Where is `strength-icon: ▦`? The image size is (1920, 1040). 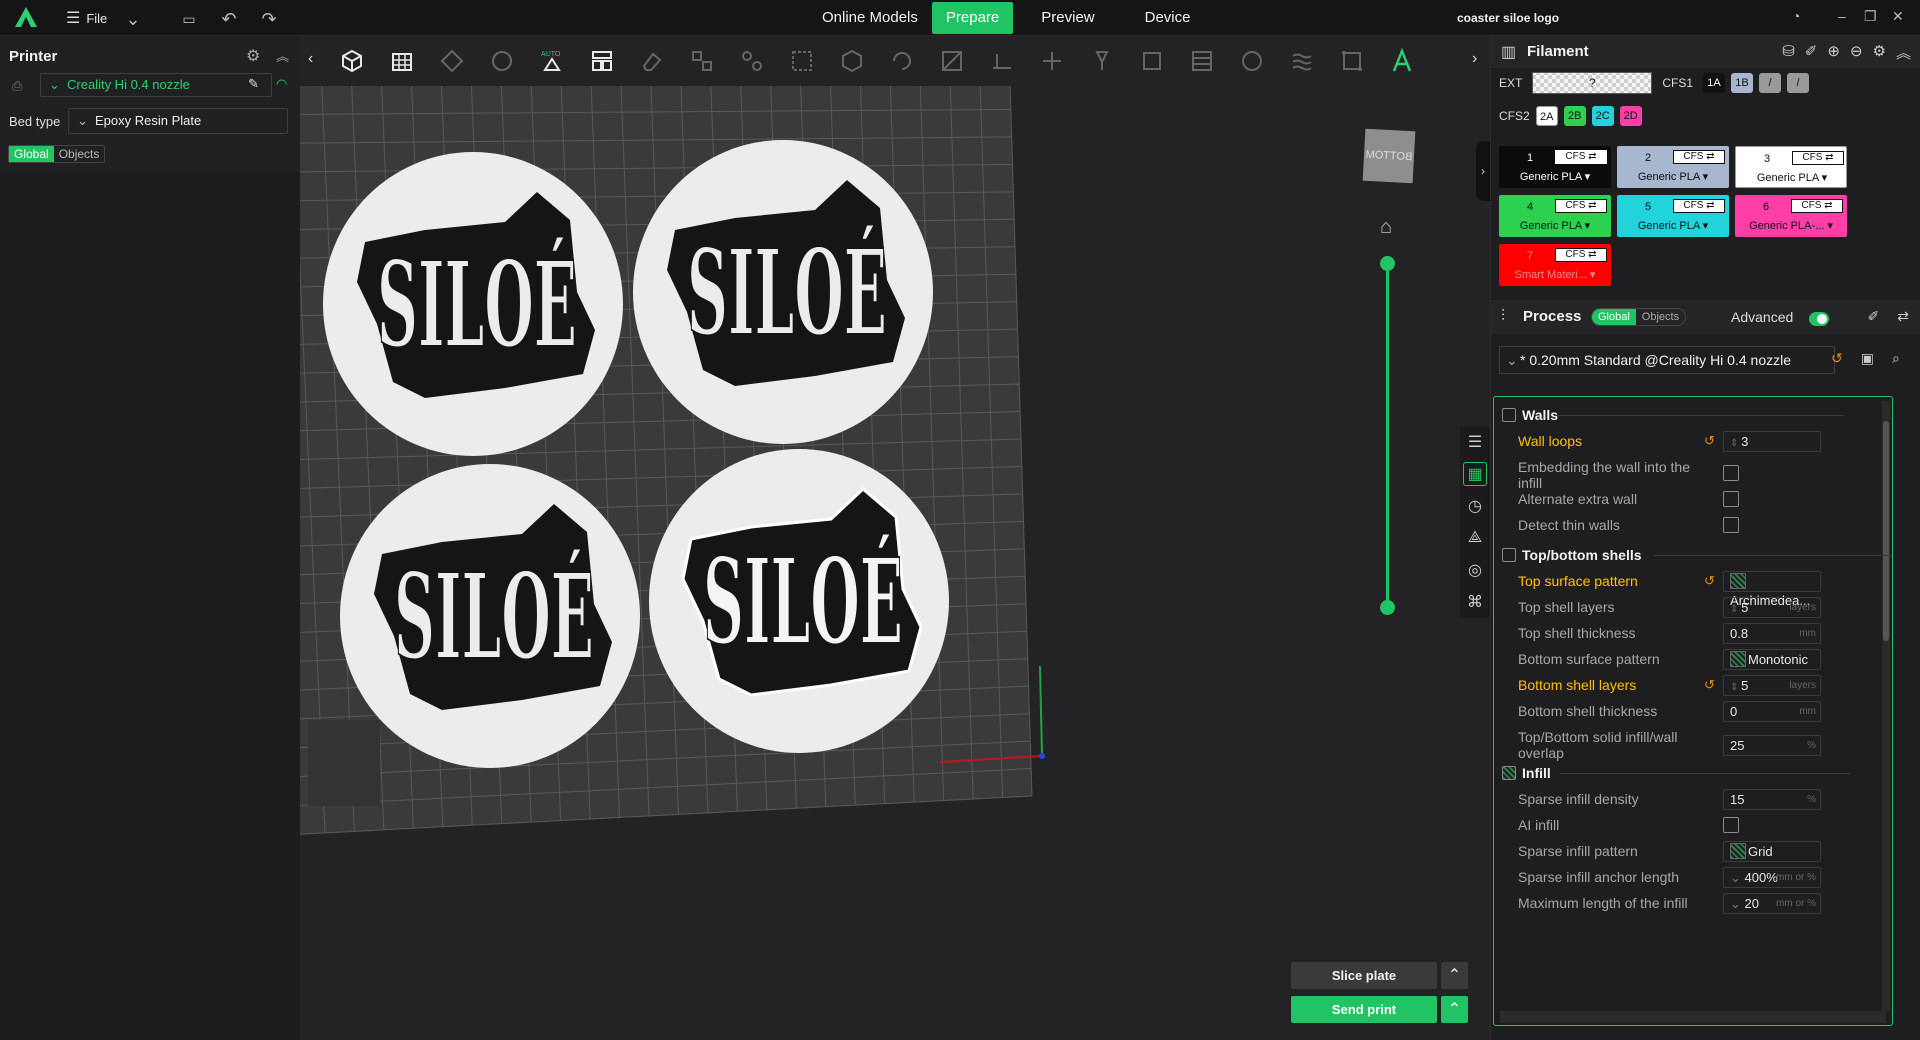
strength-icon: ▦ is located at coordinates (1475, 474).